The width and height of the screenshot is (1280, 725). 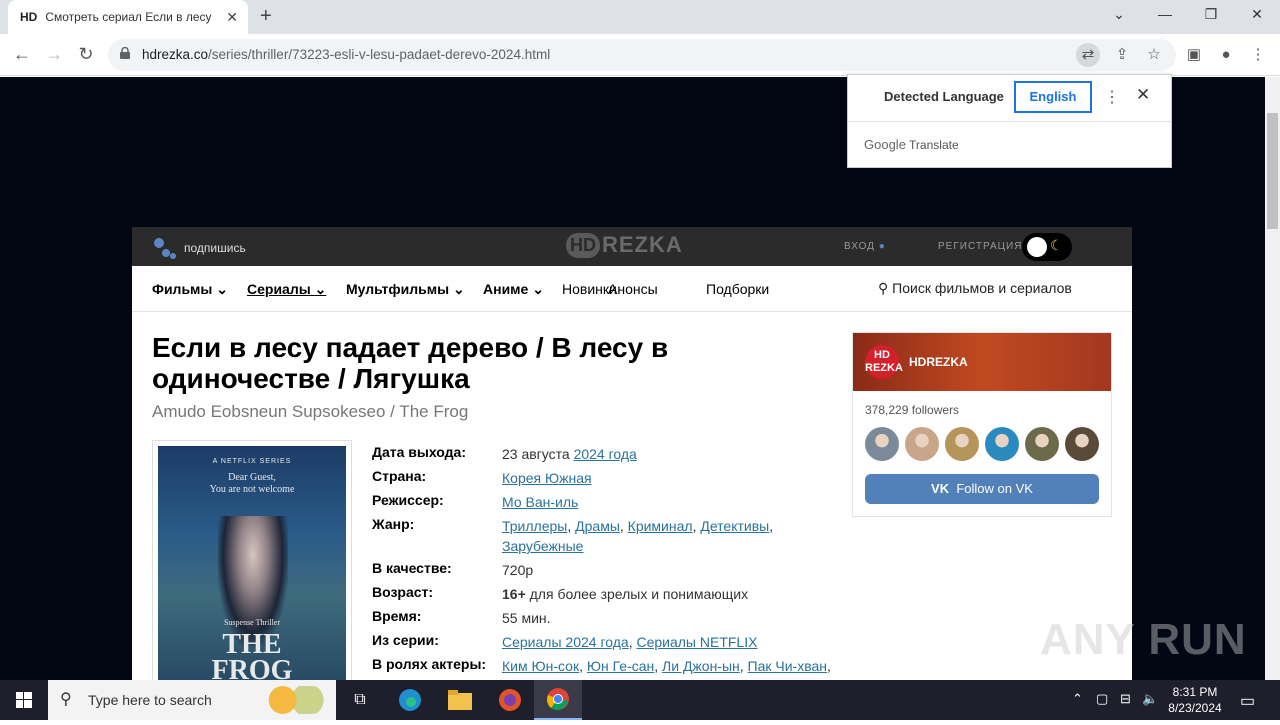 I want to click on genre-link: Криминал, so click(x=660, y=526).